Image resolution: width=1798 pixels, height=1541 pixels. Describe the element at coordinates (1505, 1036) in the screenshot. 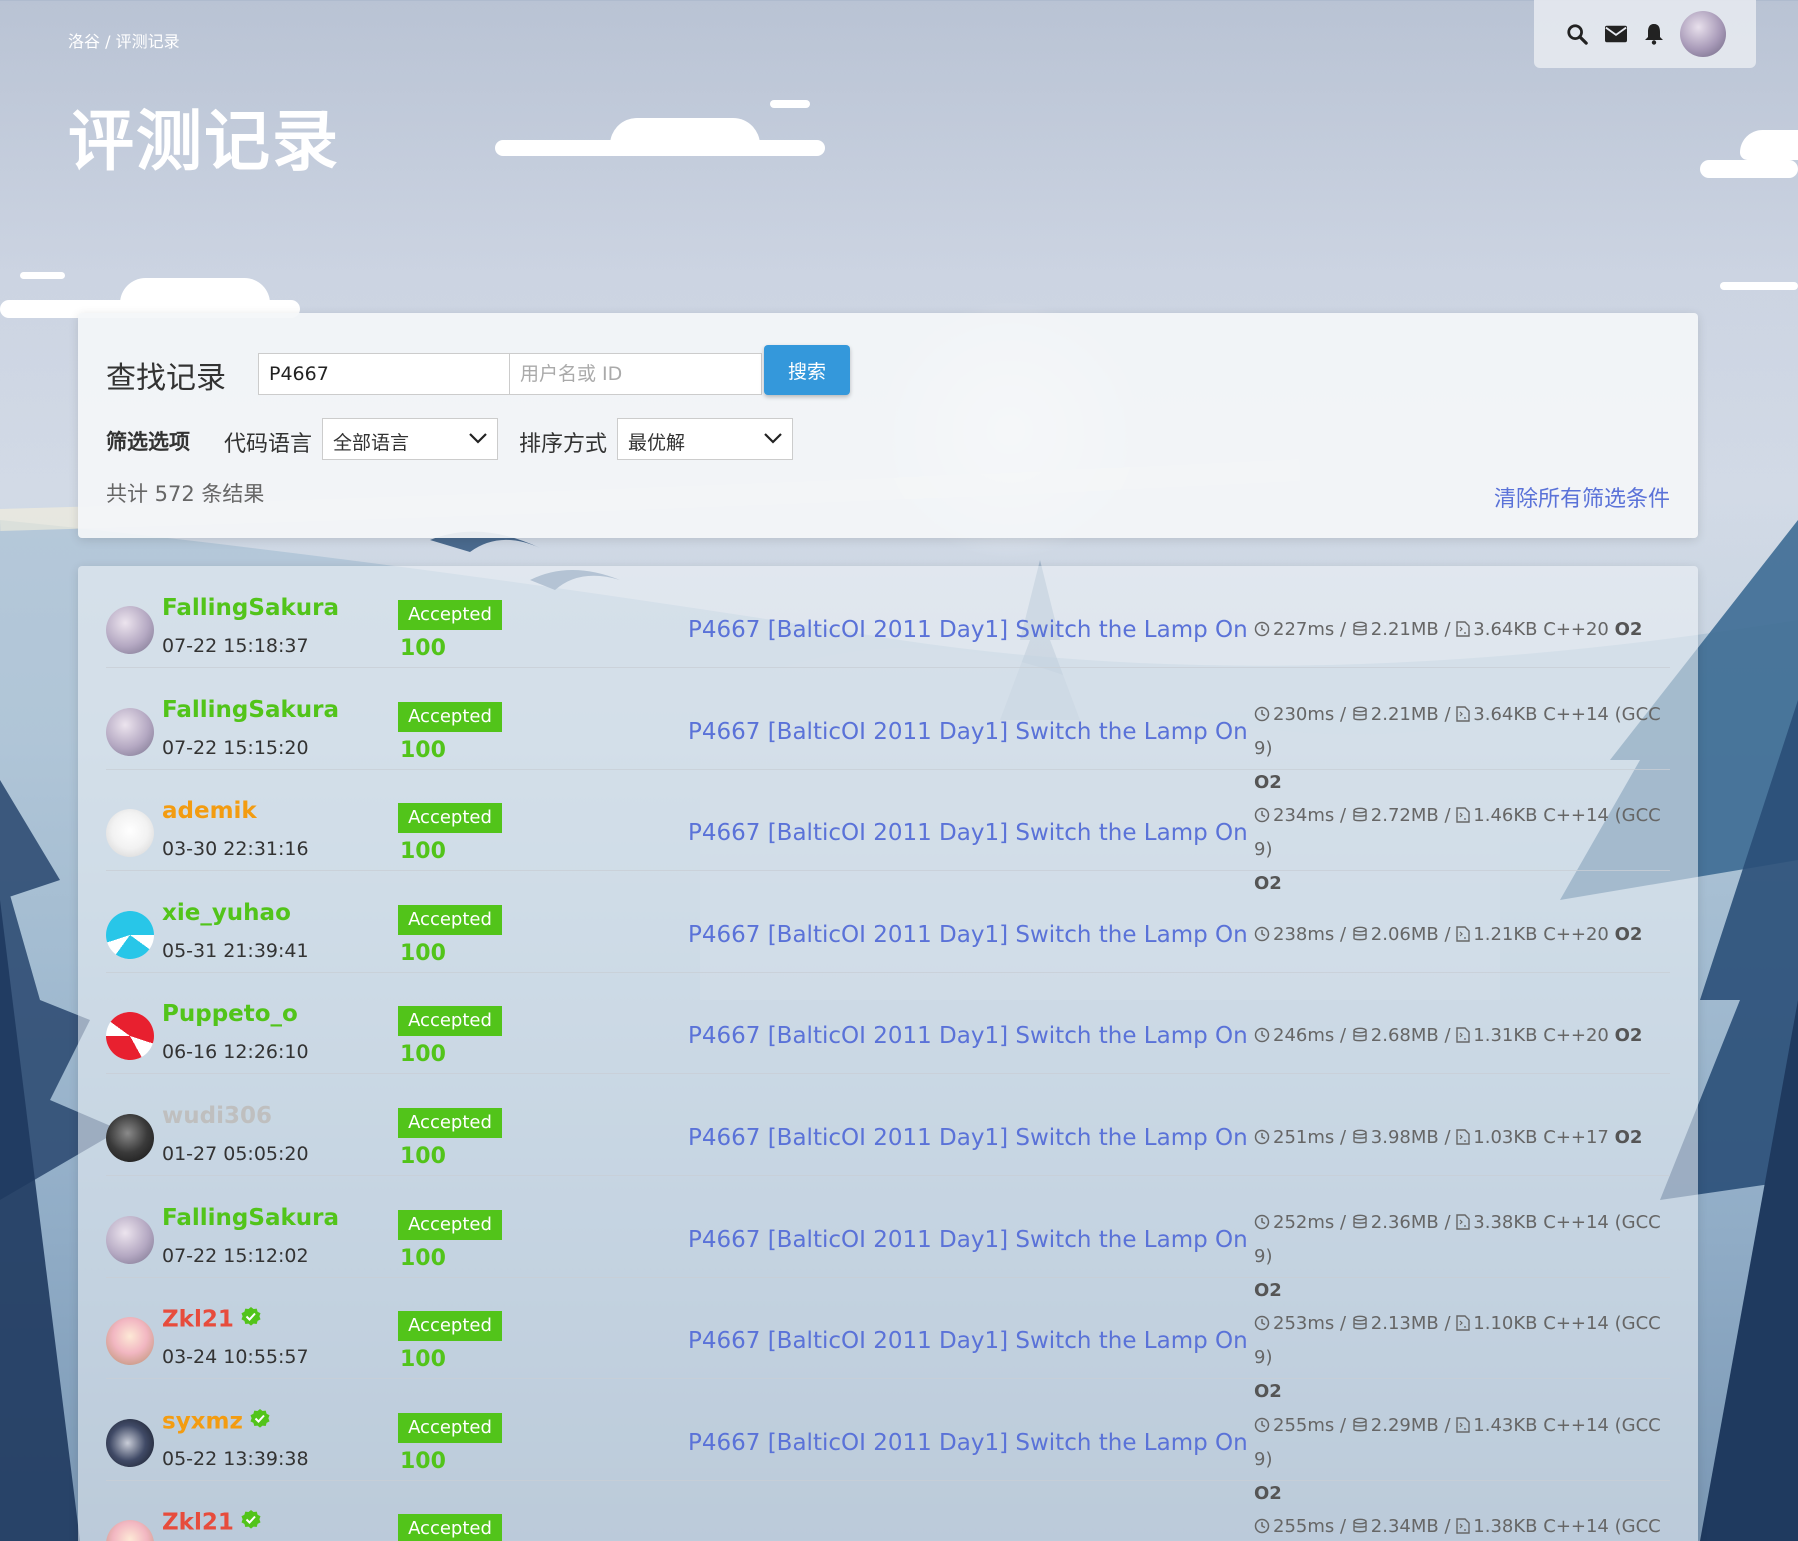

I see `code-size: 1.31KB` at that location.